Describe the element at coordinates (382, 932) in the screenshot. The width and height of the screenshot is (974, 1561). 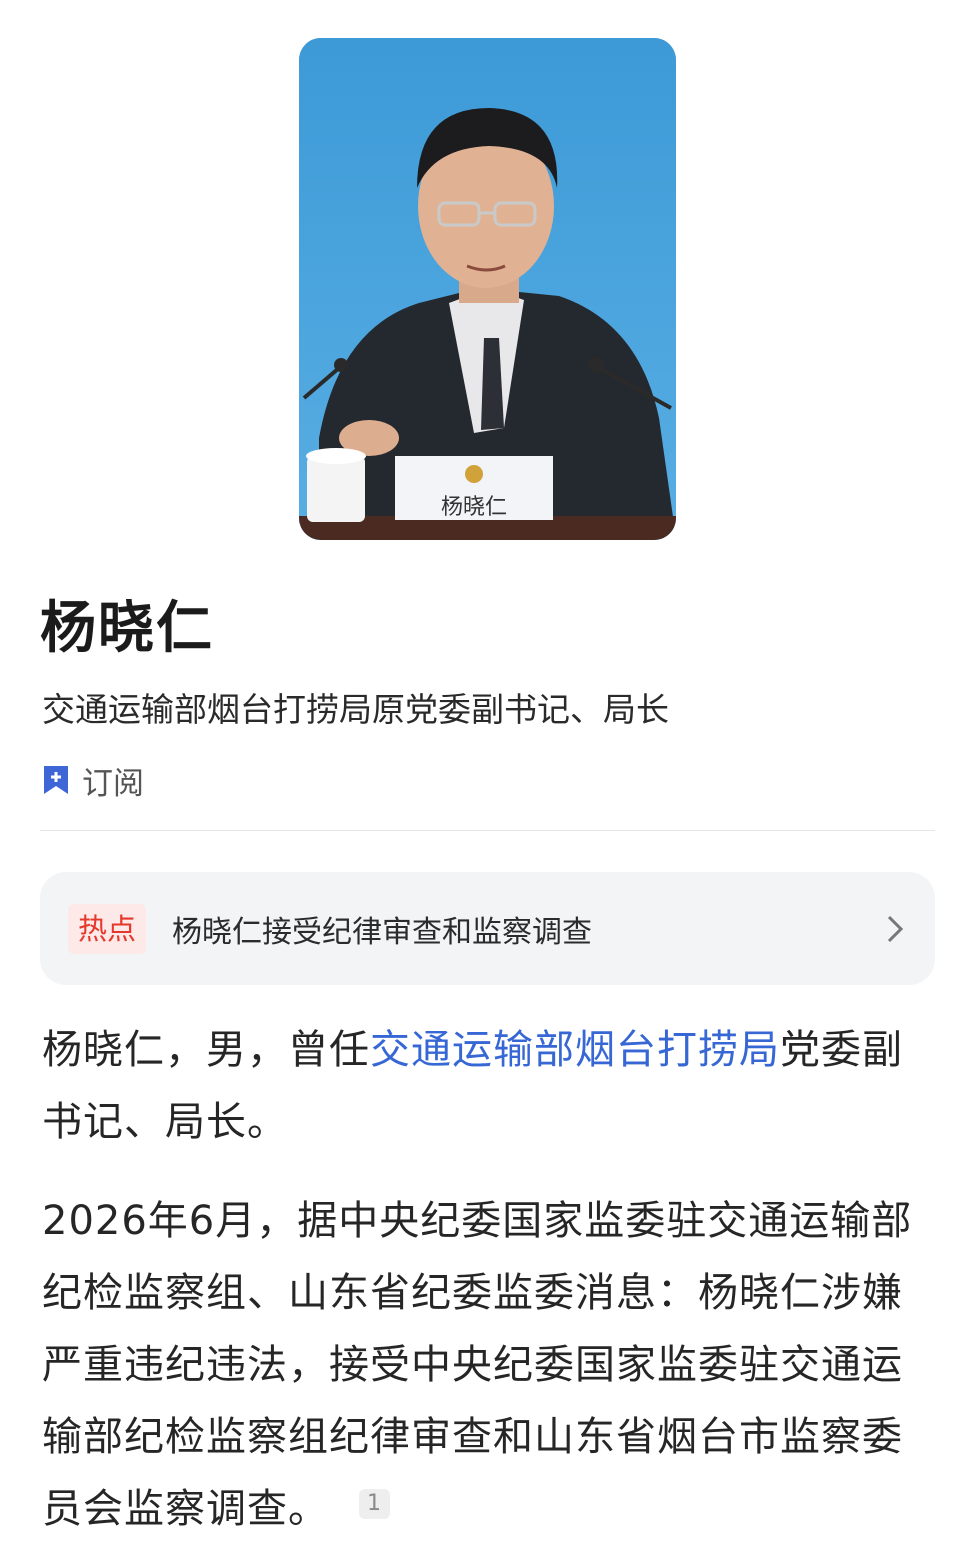
I see `hot-news-text: 杨晓仁接受纪律审查和监察调查` at that location.